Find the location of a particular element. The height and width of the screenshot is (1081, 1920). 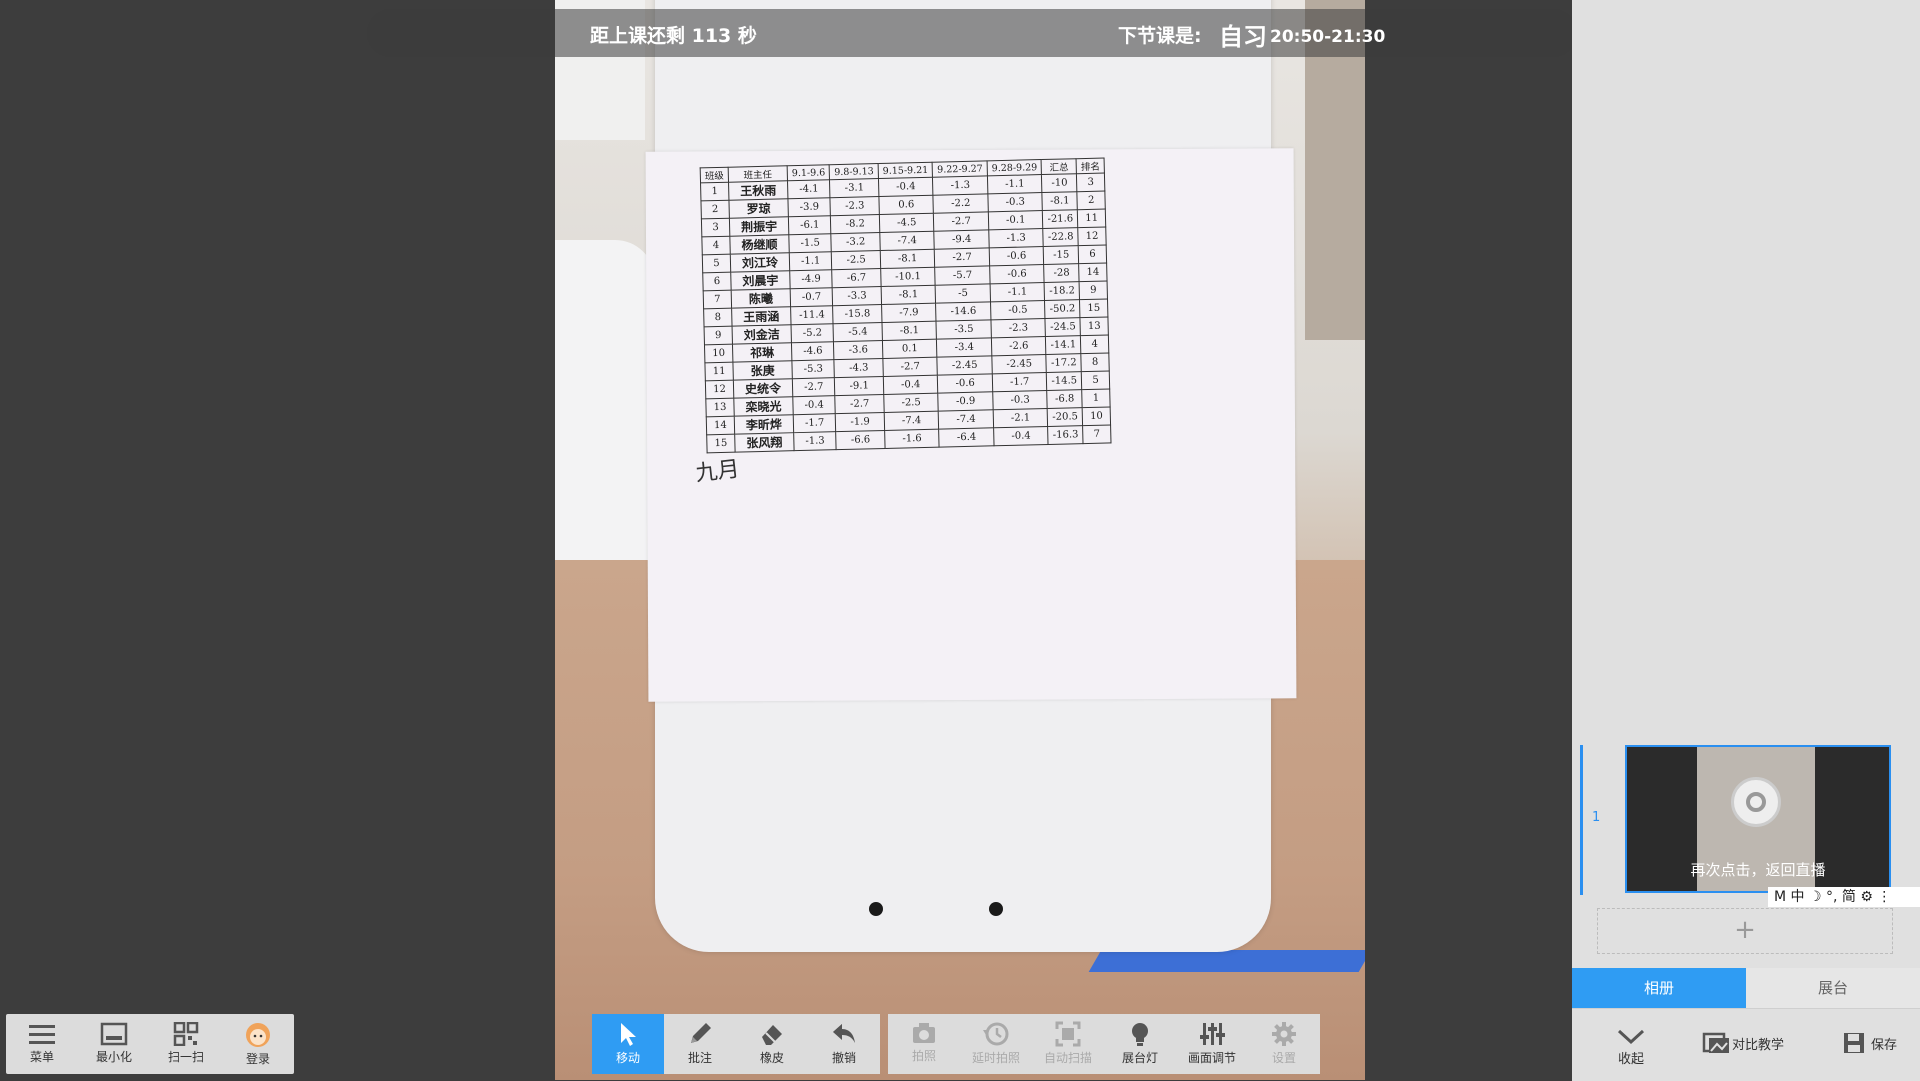

table-cell: 15 is located at coordinates (721, 443).